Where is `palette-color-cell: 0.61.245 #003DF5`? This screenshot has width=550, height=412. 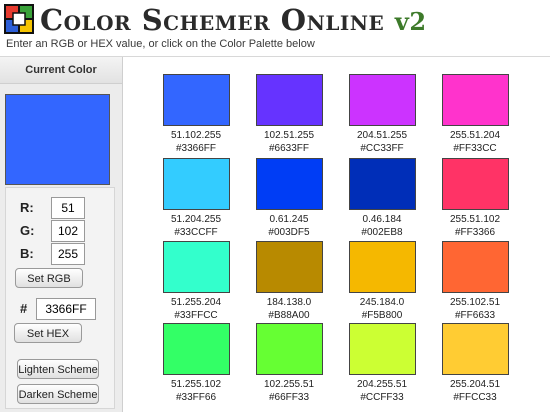 palette-color-cell: 0.61.245 #003DF5 is located at coordinates (289, 198).